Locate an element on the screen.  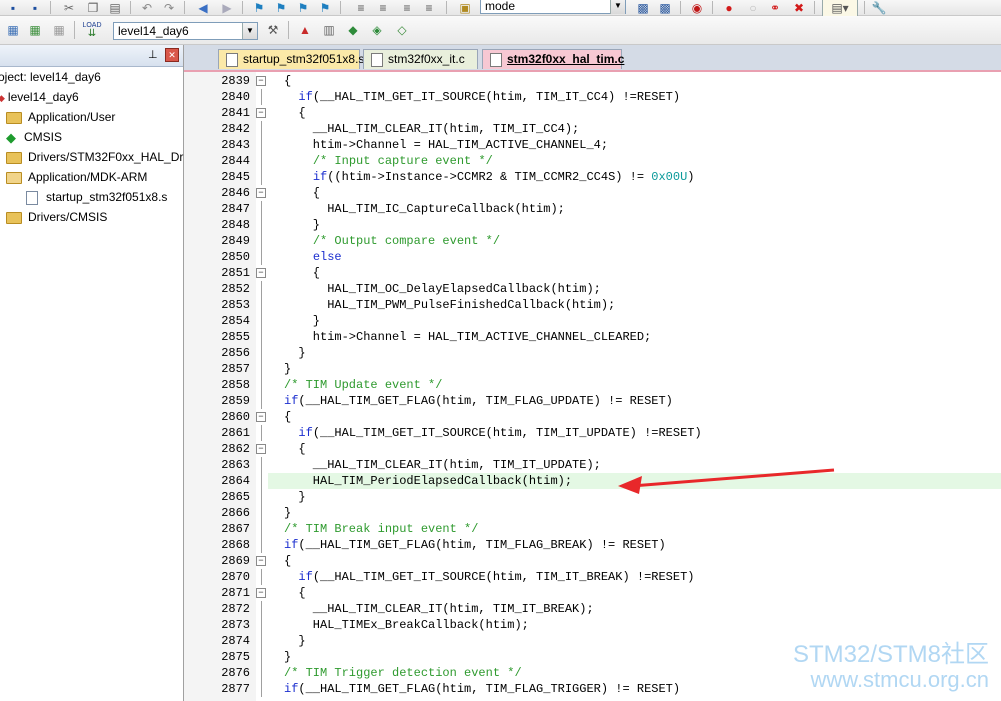
code-line: 2862− { is located at coordinates (592, 449).